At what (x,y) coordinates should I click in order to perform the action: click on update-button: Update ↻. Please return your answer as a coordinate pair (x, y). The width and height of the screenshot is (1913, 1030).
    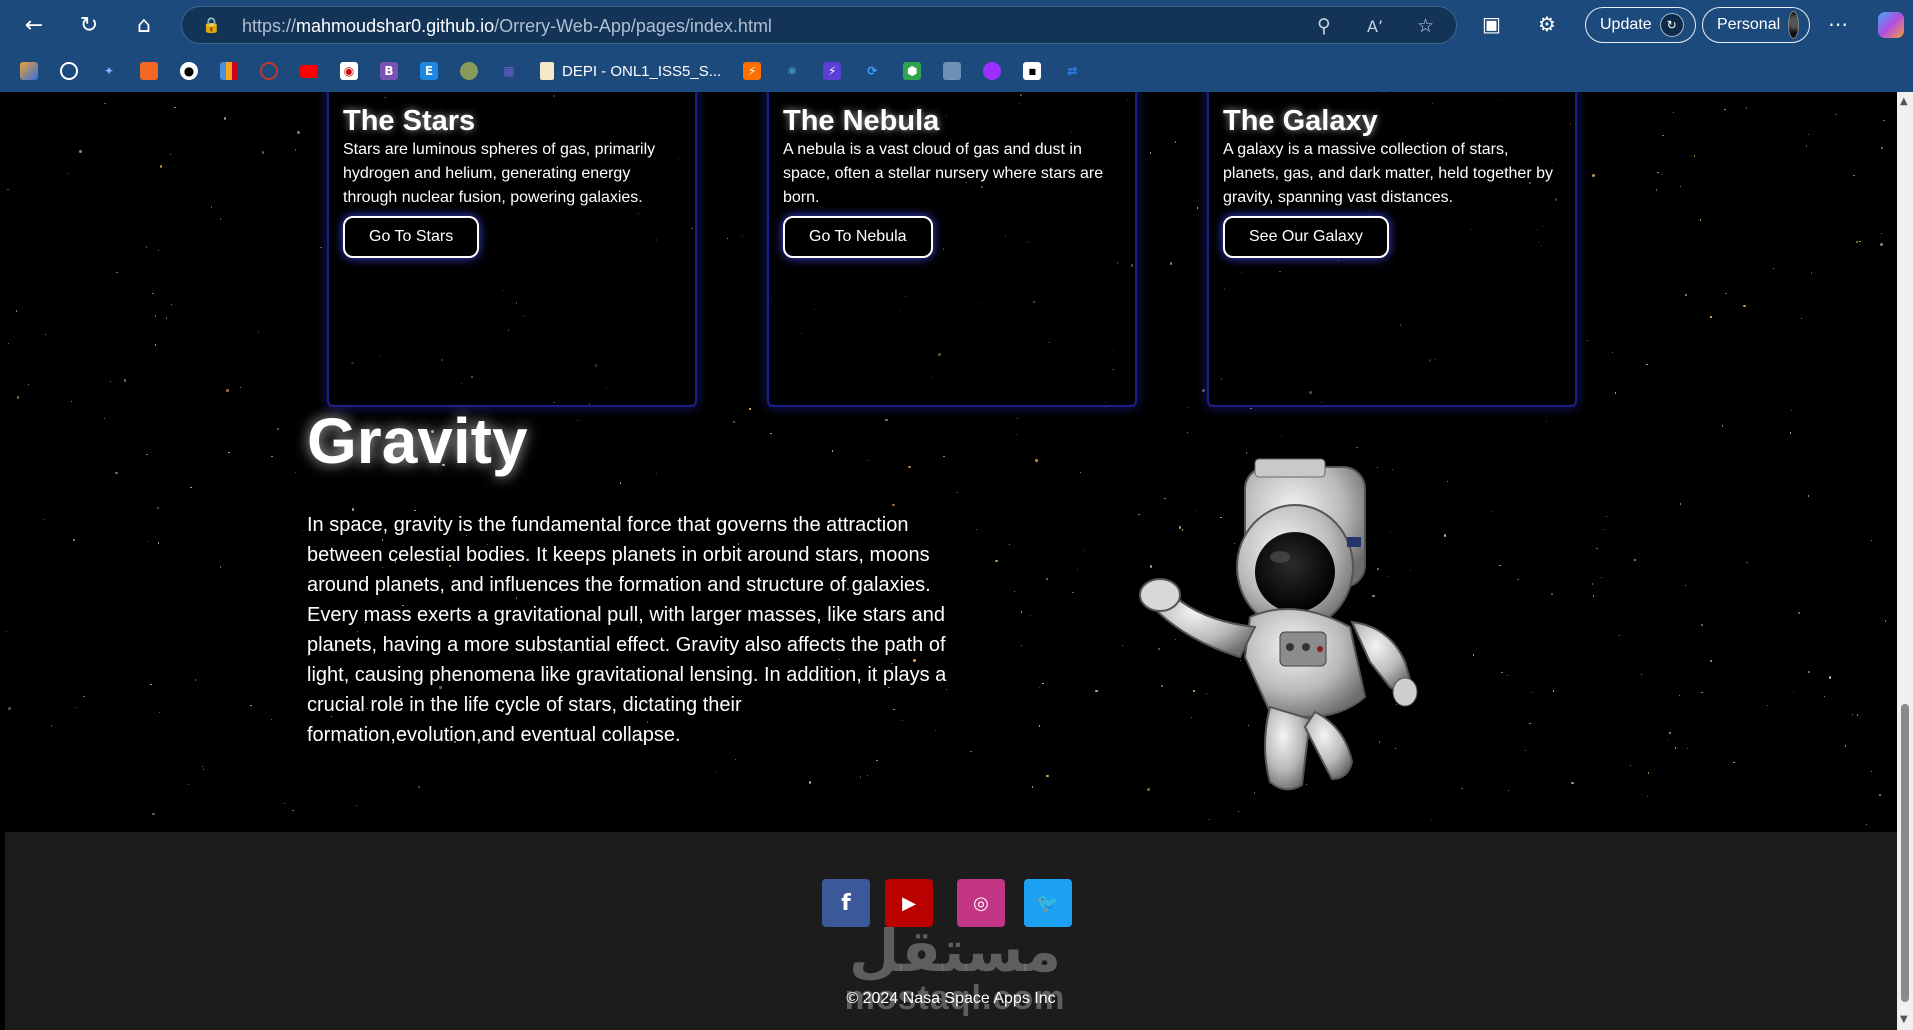
    Looking at the image, I should click on (1640, 25).